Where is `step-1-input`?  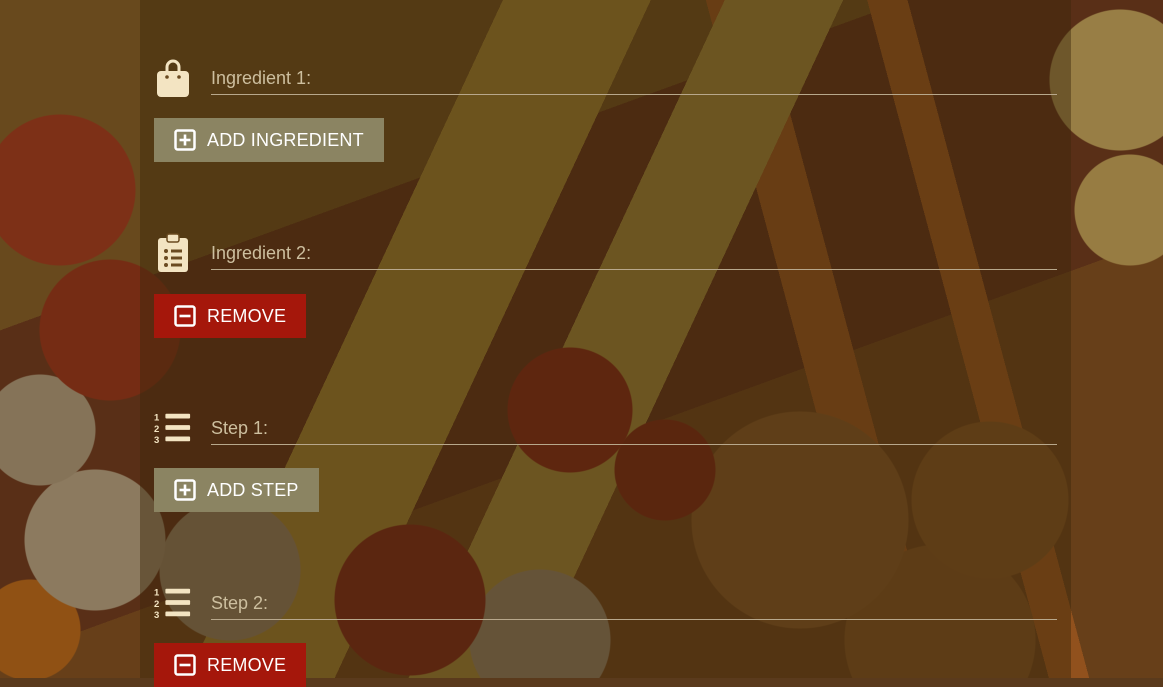
step-1-input is located at coordinates (634, 427).